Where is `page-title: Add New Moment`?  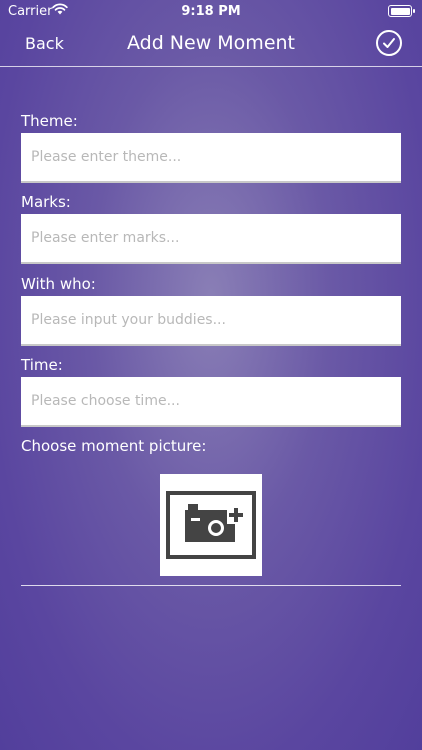
page-title: Add New Moment is located at coordinates (210, 43).